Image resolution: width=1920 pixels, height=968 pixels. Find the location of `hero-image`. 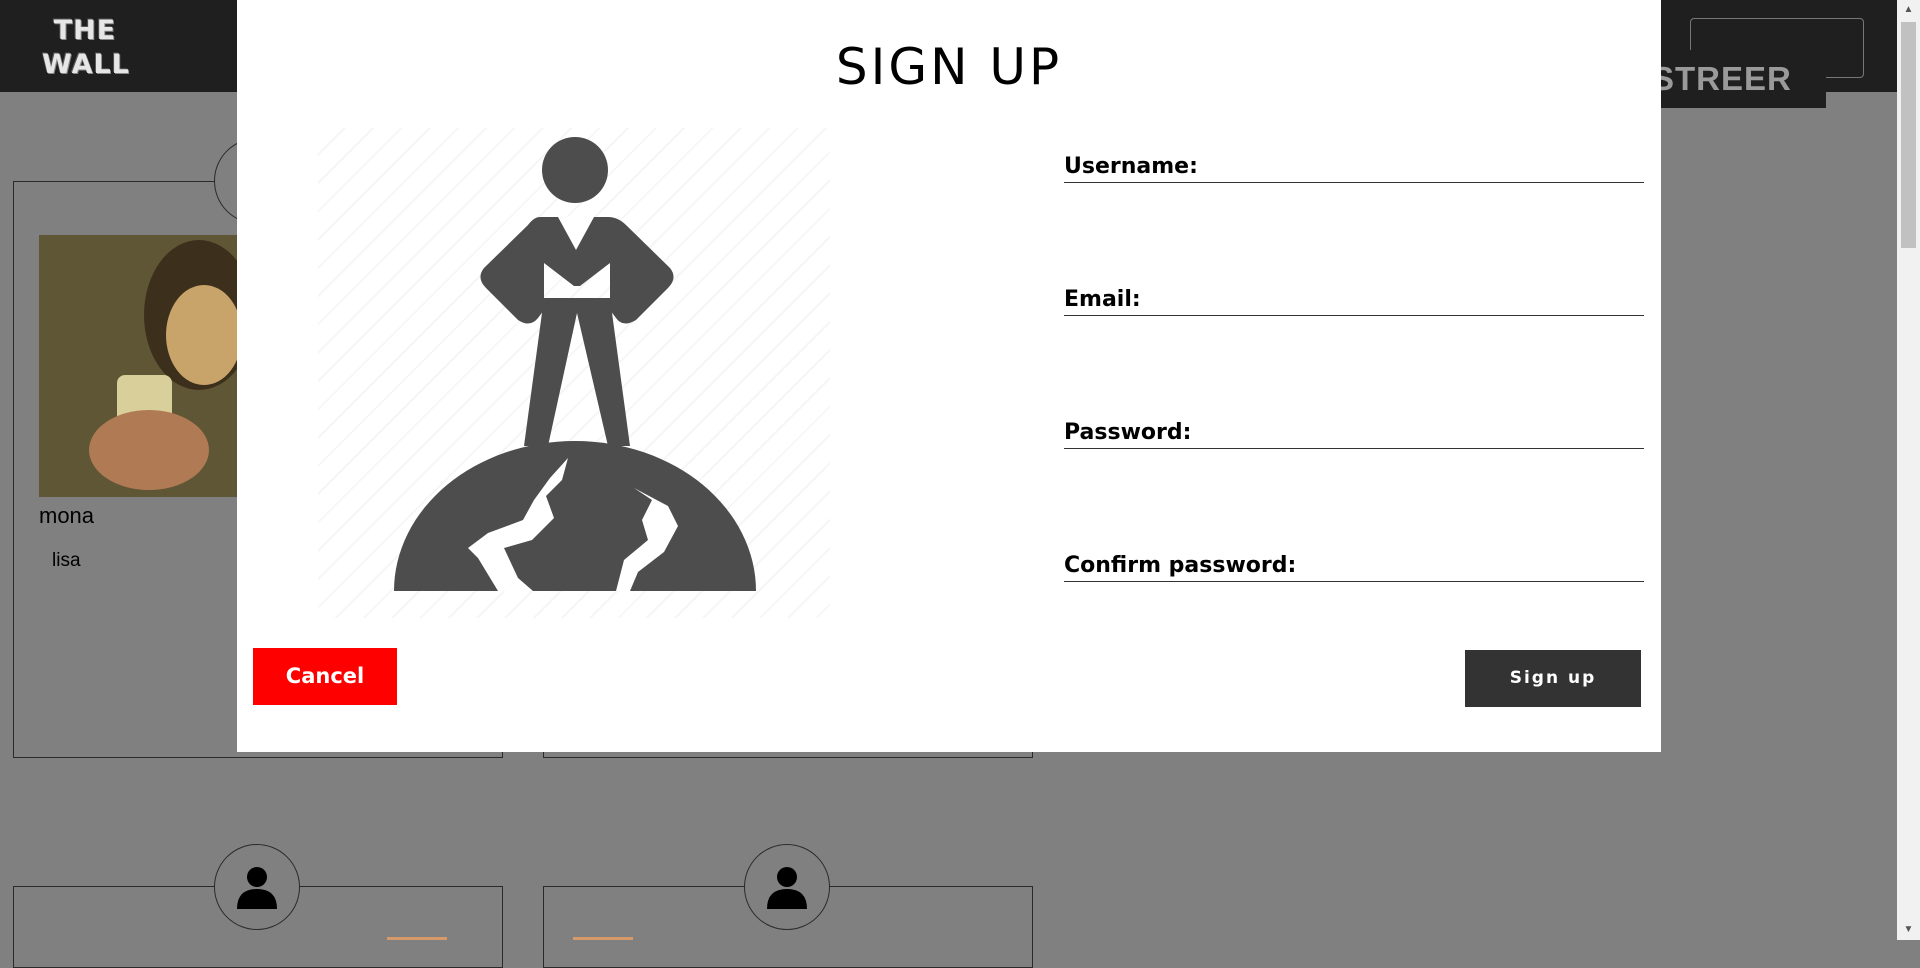

hero-image is located at coordinates (574, 373).